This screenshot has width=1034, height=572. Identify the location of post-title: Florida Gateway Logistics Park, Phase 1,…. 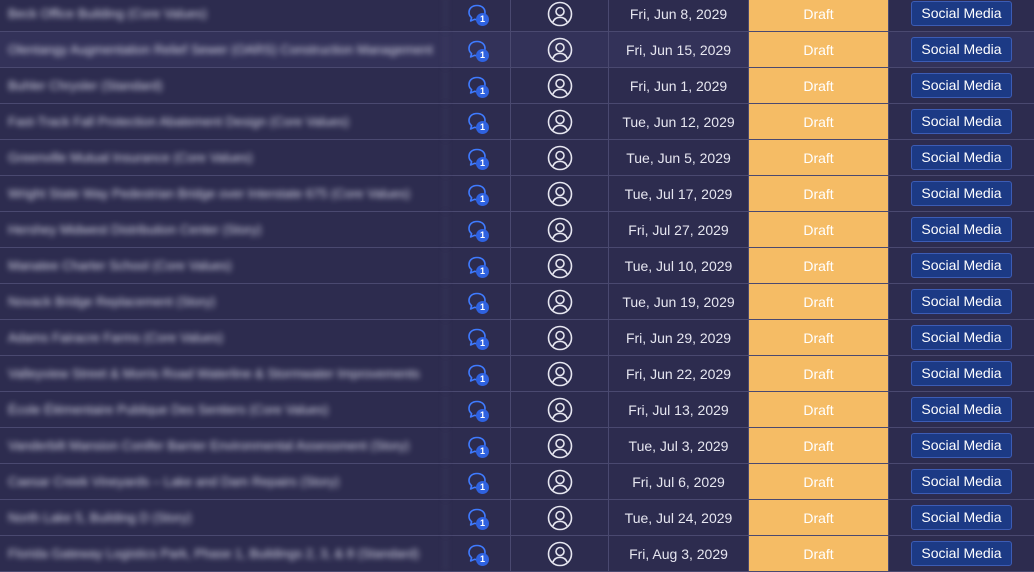
(220, 553).